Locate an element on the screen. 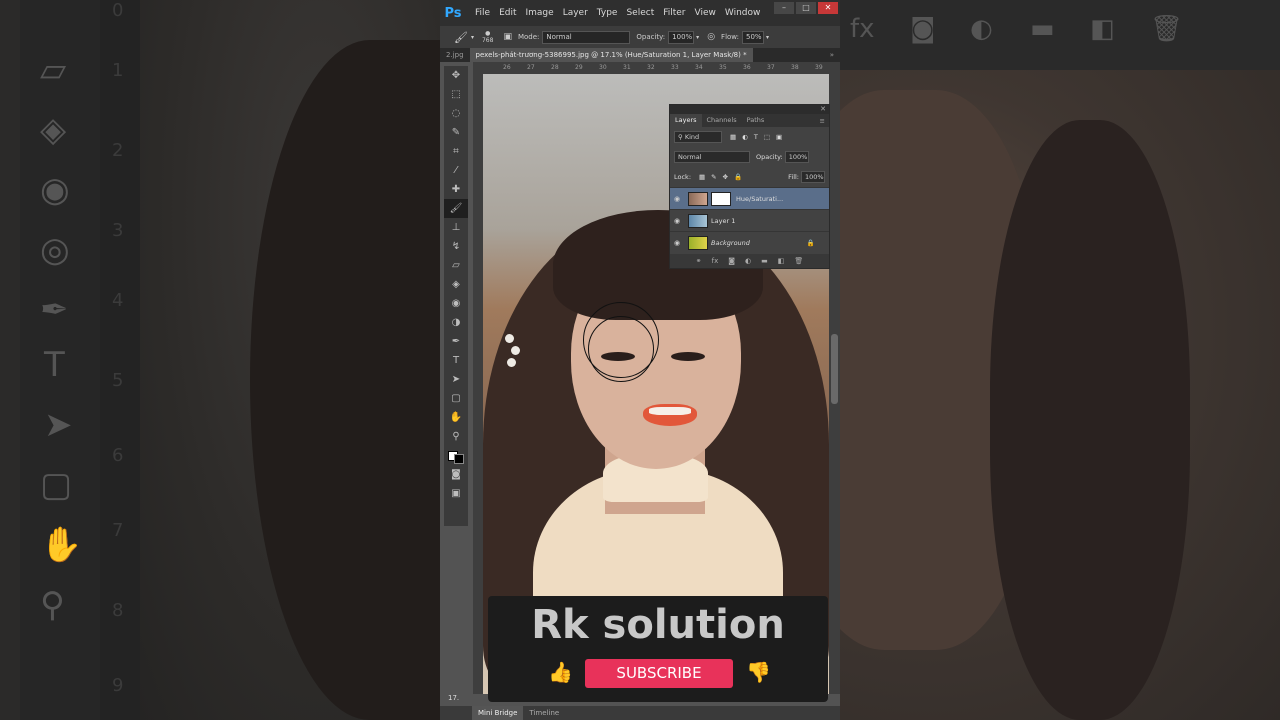  dodge-tool-icon: ◑ is located at coordinates (456, 322).